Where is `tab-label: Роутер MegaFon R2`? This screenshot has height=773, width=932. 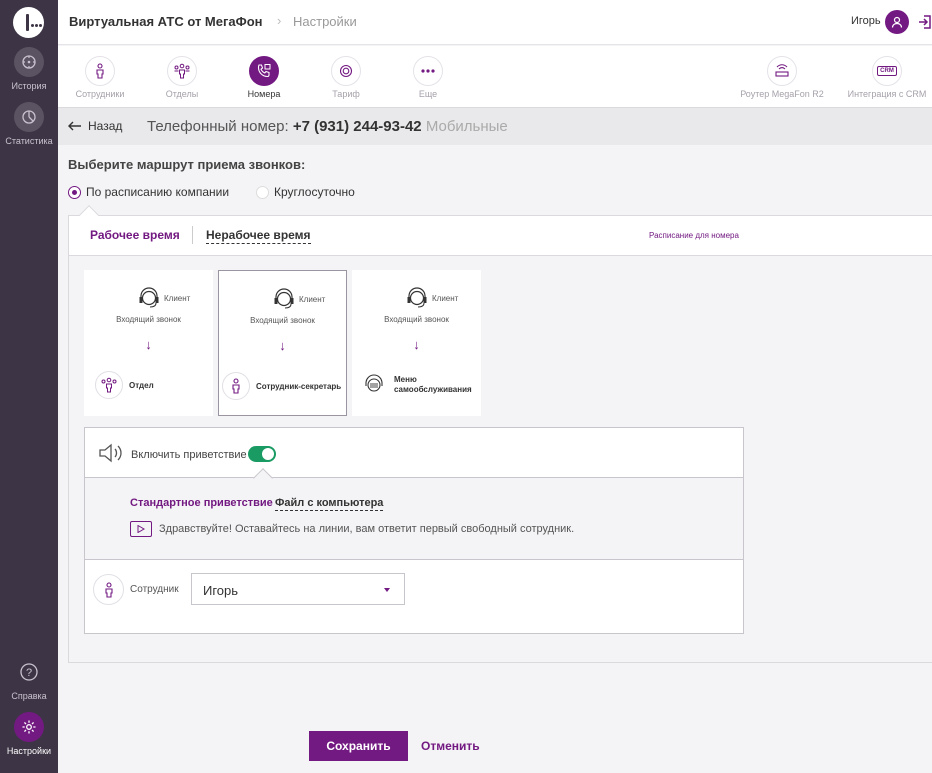 tab-label: Роутер MegaFon R2 is located at coordinates (782, 94).